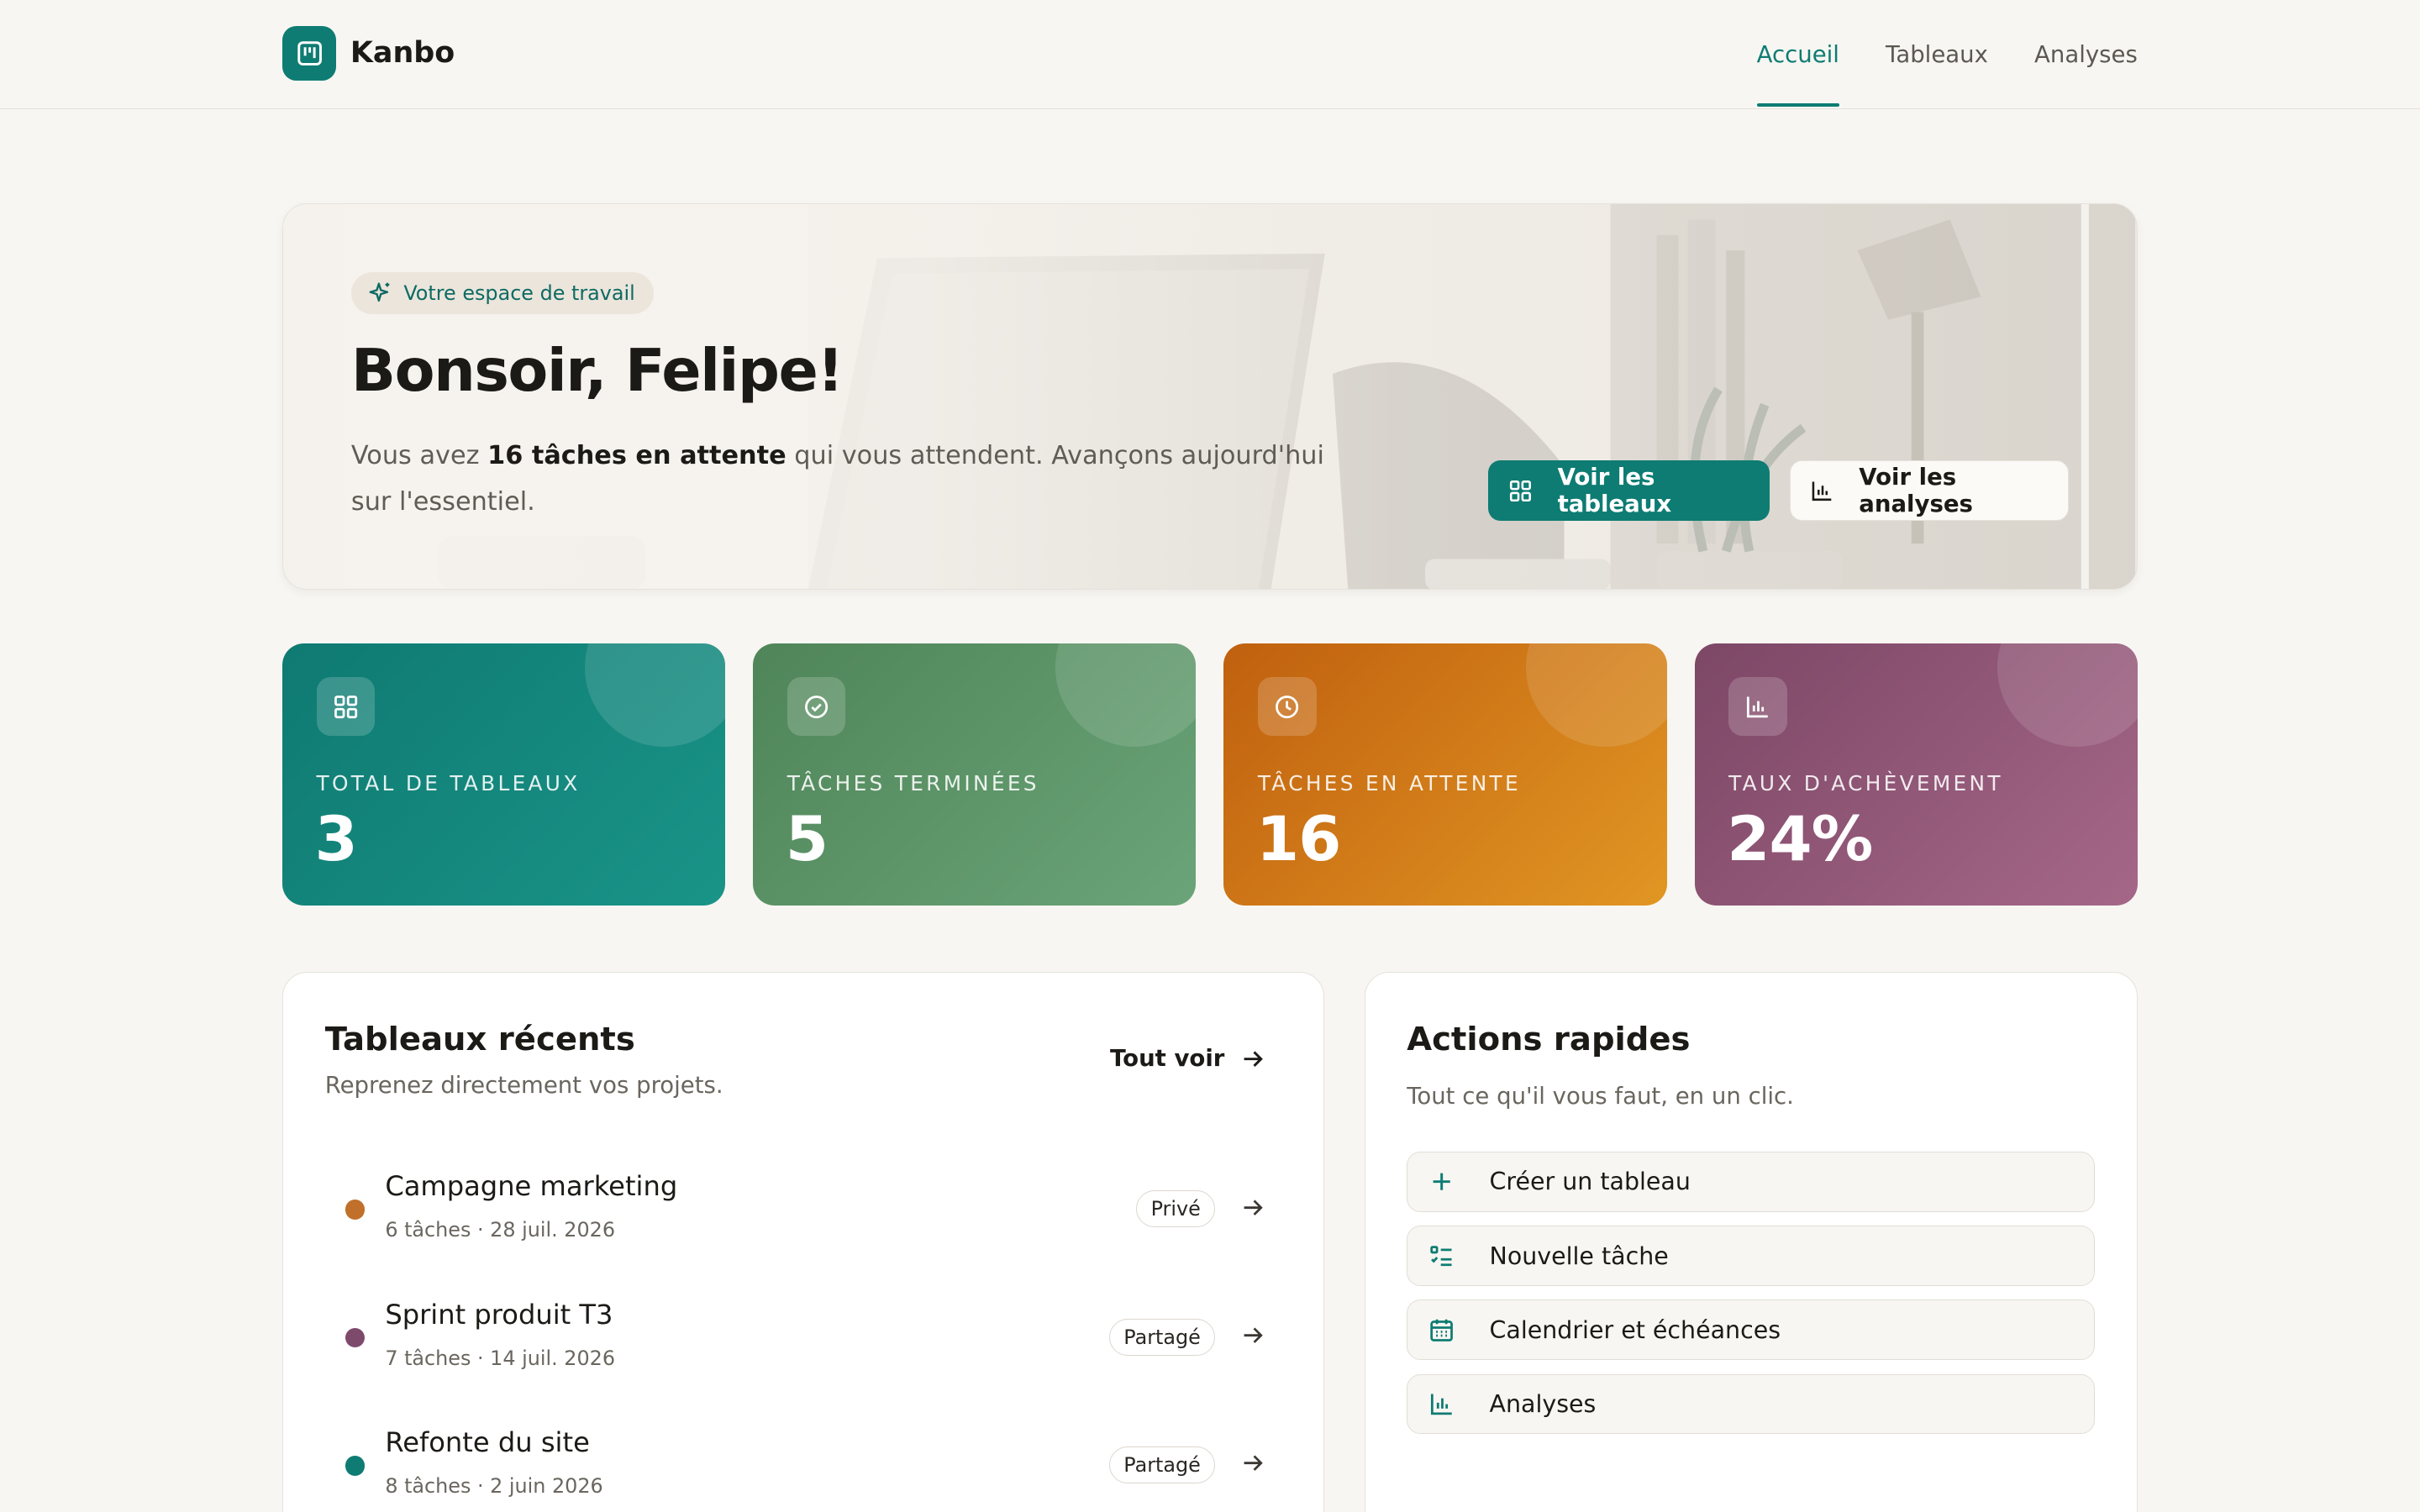  Describe the element at coordinates (912, 783) in the screenshot. I see `stat-label: TÂCHES TERMINÉES` at that location.